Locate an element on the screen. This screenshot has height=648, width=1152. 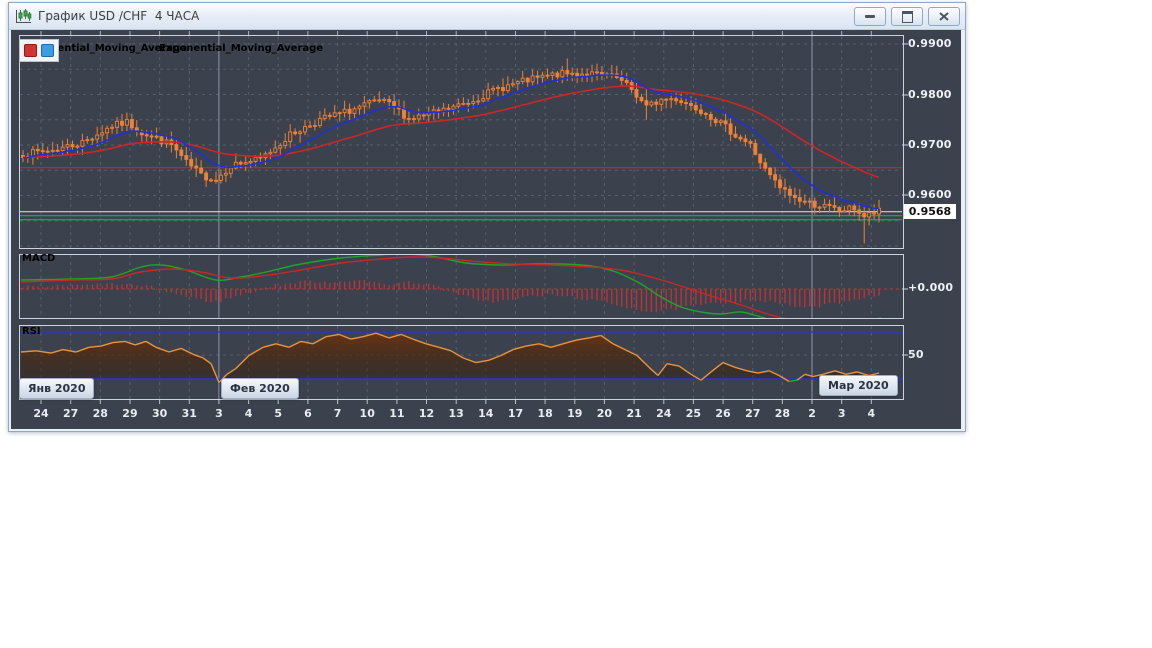
window-title: График USD /CHF 4 ЧАСА is located at coordinates (119, 16).